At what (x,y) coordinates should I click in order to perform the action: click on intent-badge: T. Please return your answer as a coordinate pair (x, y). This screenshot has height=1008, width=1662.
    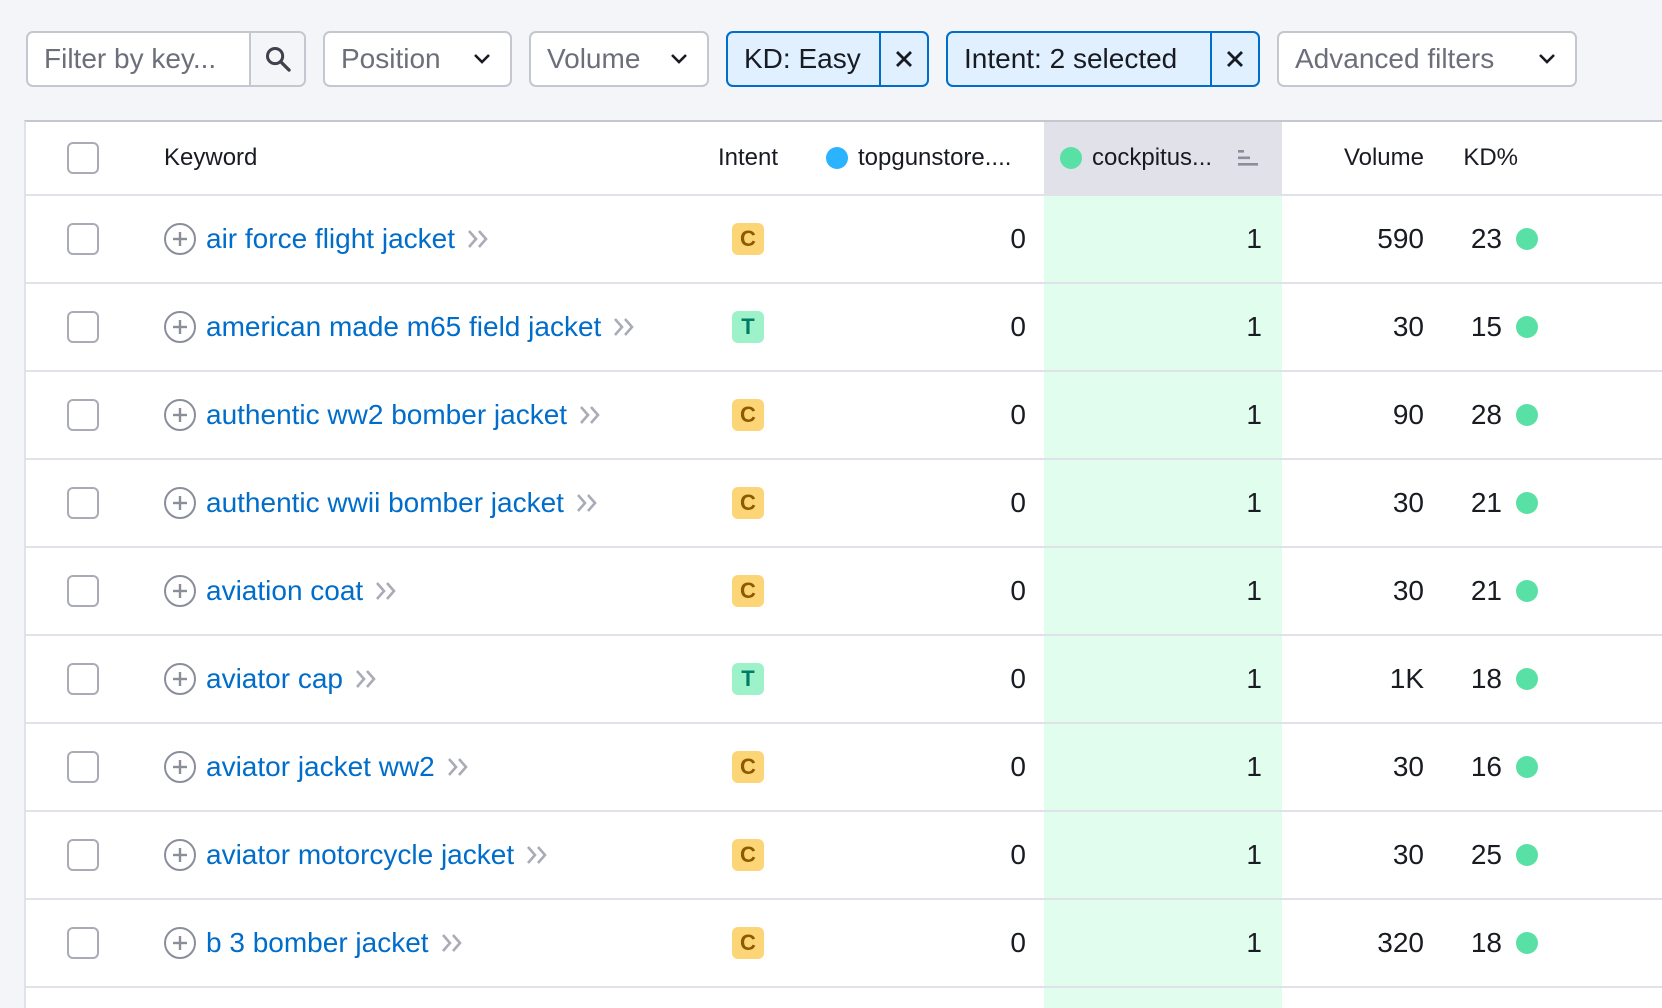
    Looking at the image, I should click on (748, 327).